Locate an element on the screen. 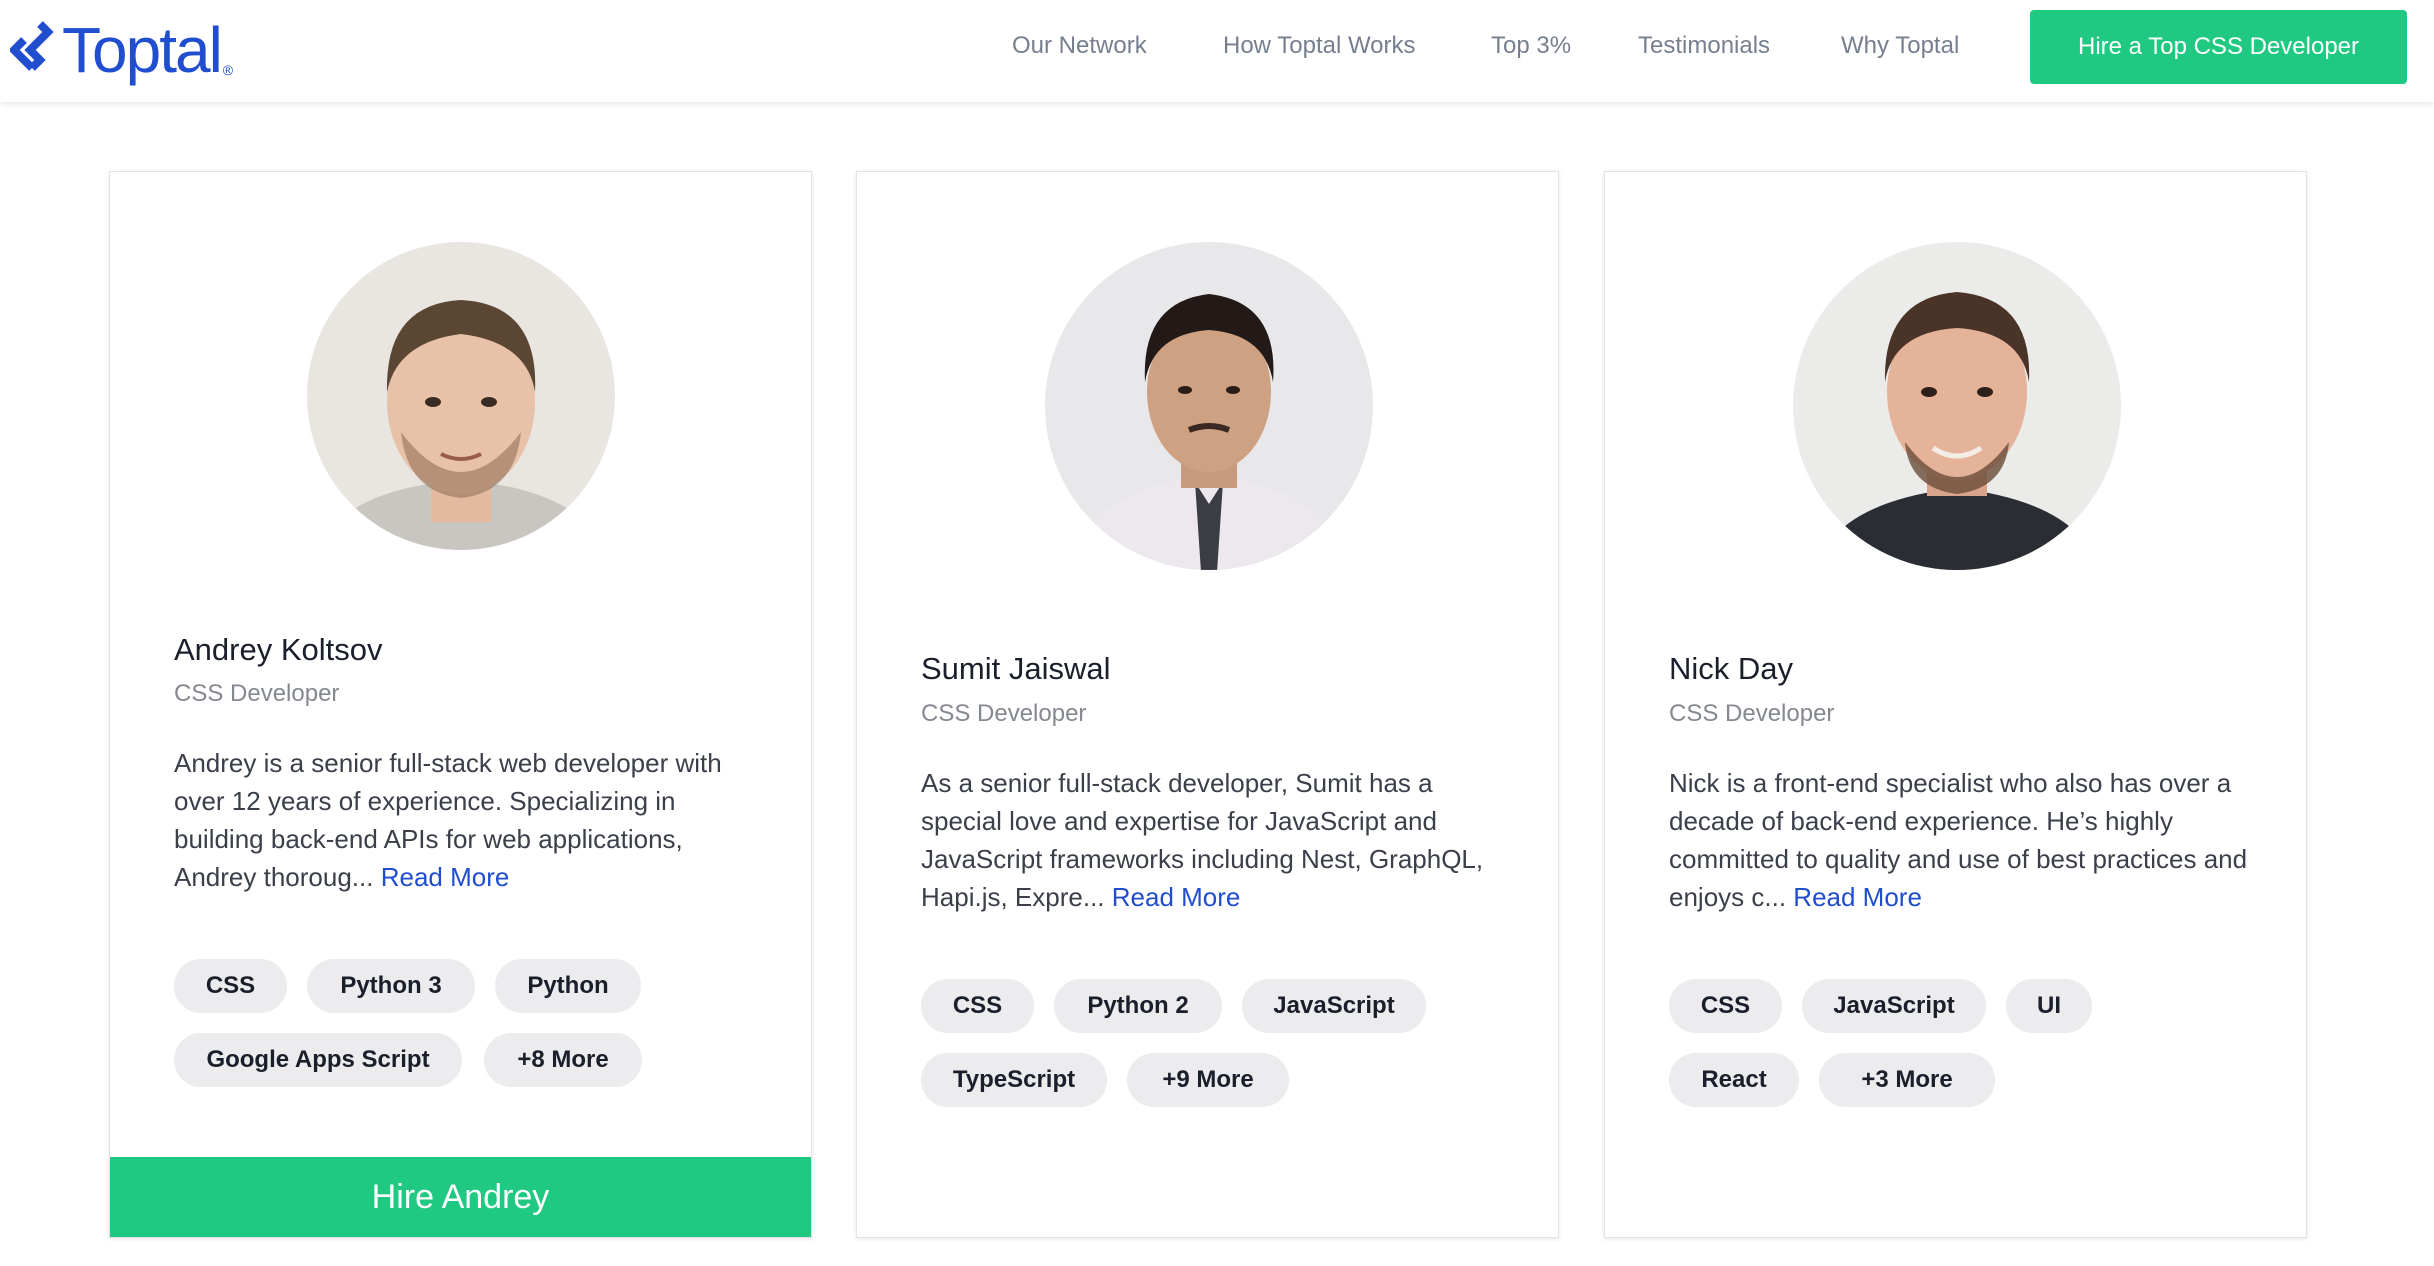 The width and height of the screenshot is (2434, 1266). skill-tag: Python 2 is located at coordinates (1138, 1006).